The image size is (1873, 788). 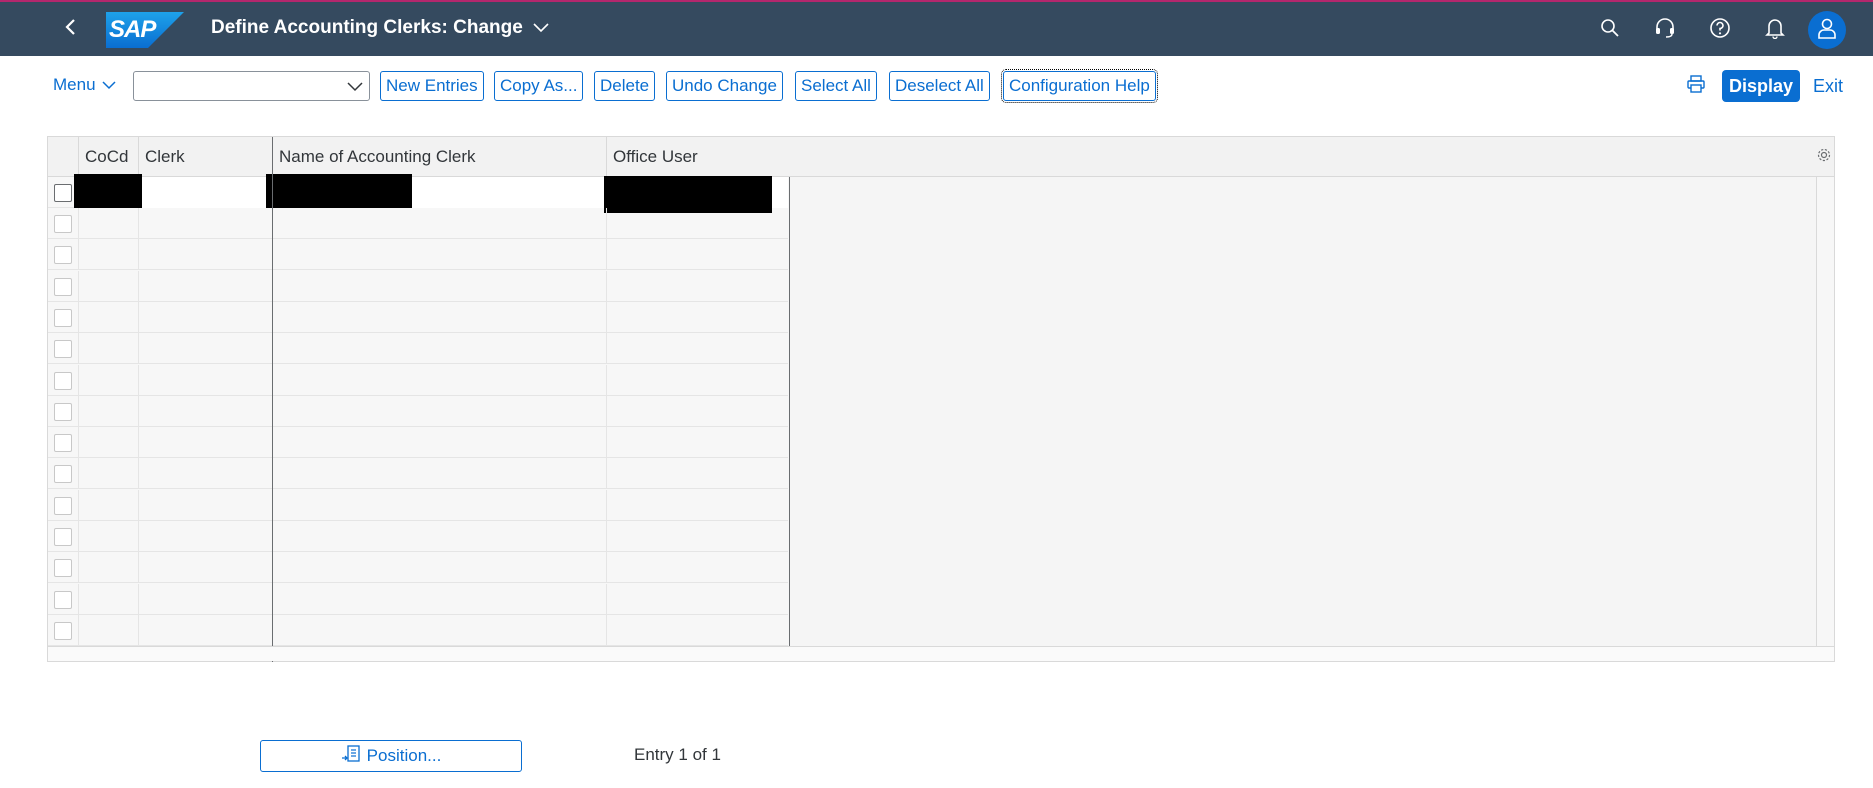 I want to click on select-column-header, so click(x=63, y=157).